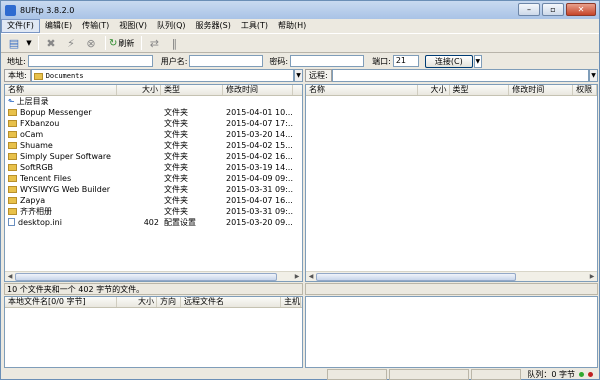 This screenshot has width=600, height=380. I want to click on file-type-cell: 配置设置, so click(180, 222).